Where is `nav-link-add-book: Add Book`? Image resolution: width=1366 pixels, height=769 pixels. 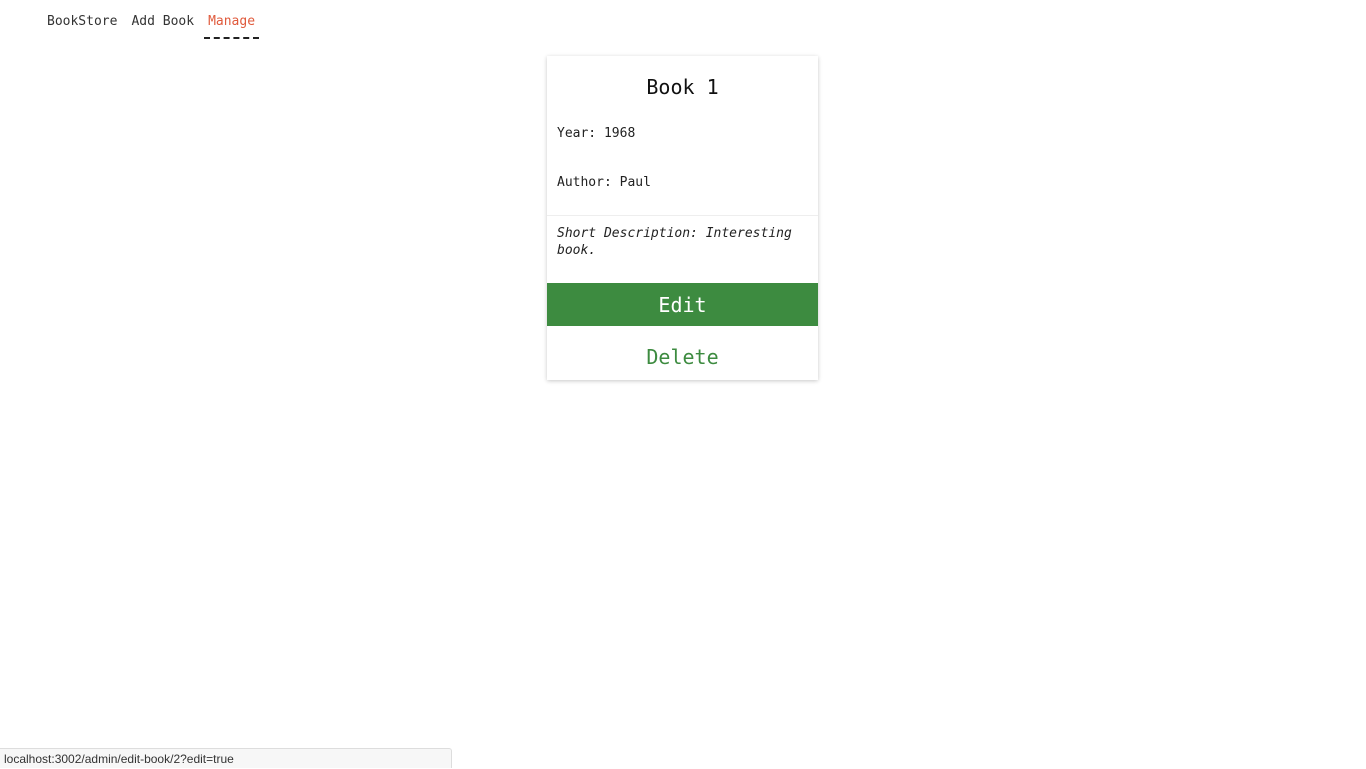 nav-link-add-book: Add Book is located at coordinates (162, 25).